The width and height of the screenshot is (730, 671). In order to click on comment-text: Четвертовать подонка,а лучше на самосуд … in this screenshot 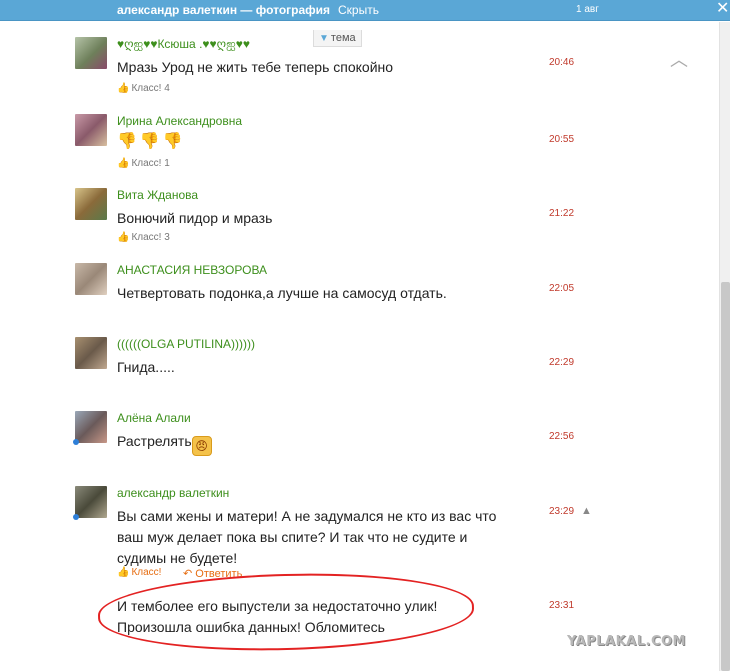, I will do `click(282, 293)`.